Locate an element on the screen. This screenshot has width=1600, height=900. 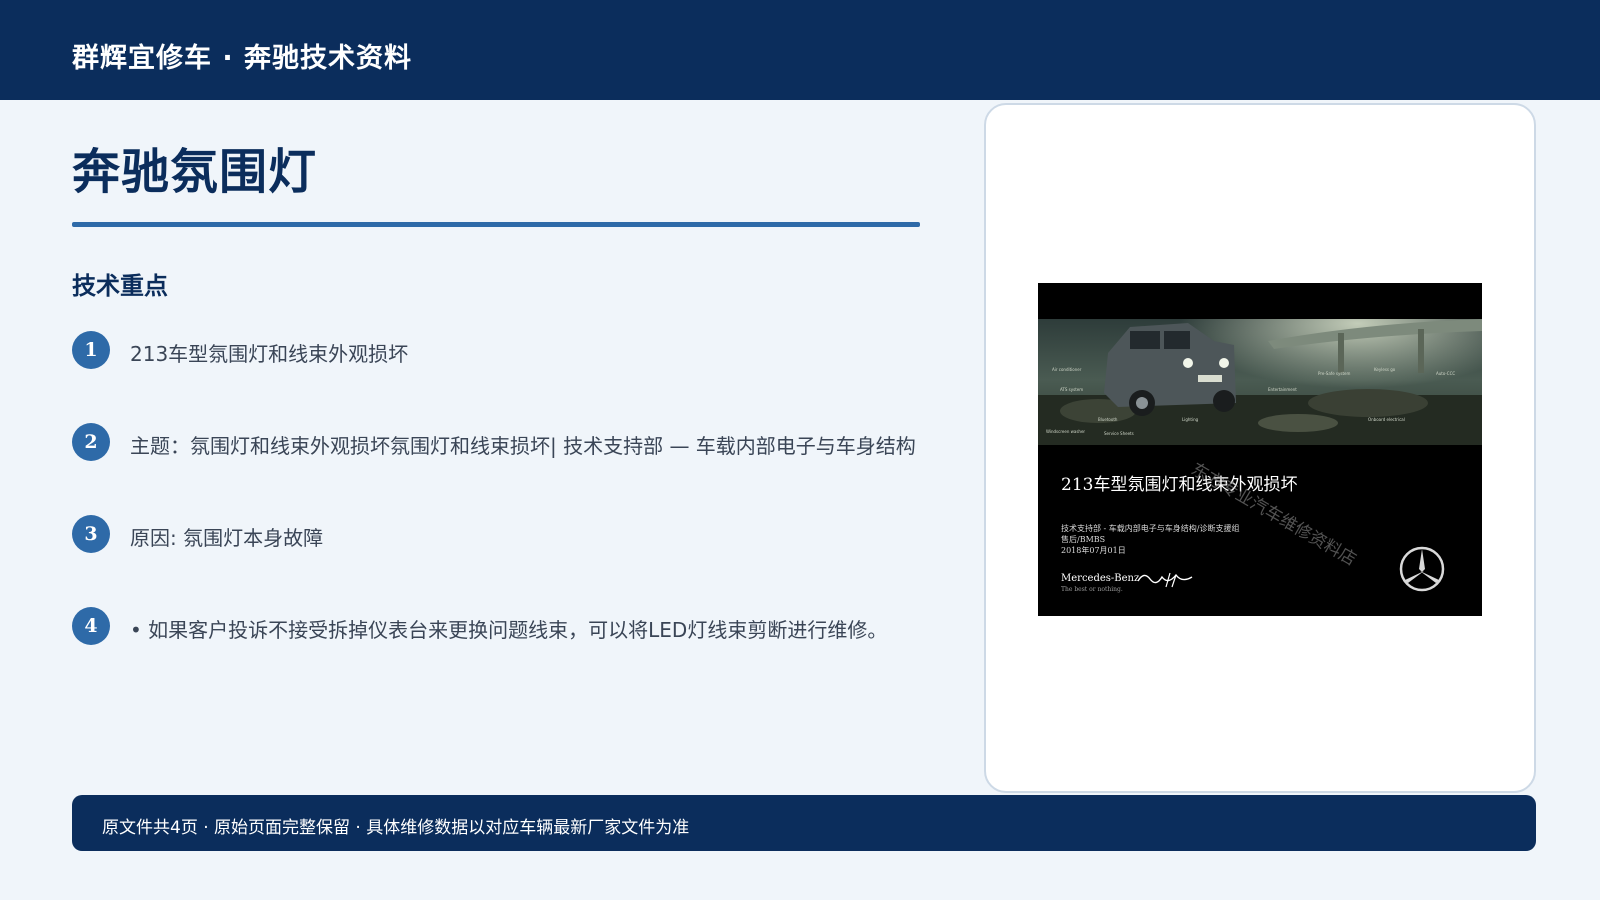
svg-text: Service Sheets is located at coordinates (1119, 433).